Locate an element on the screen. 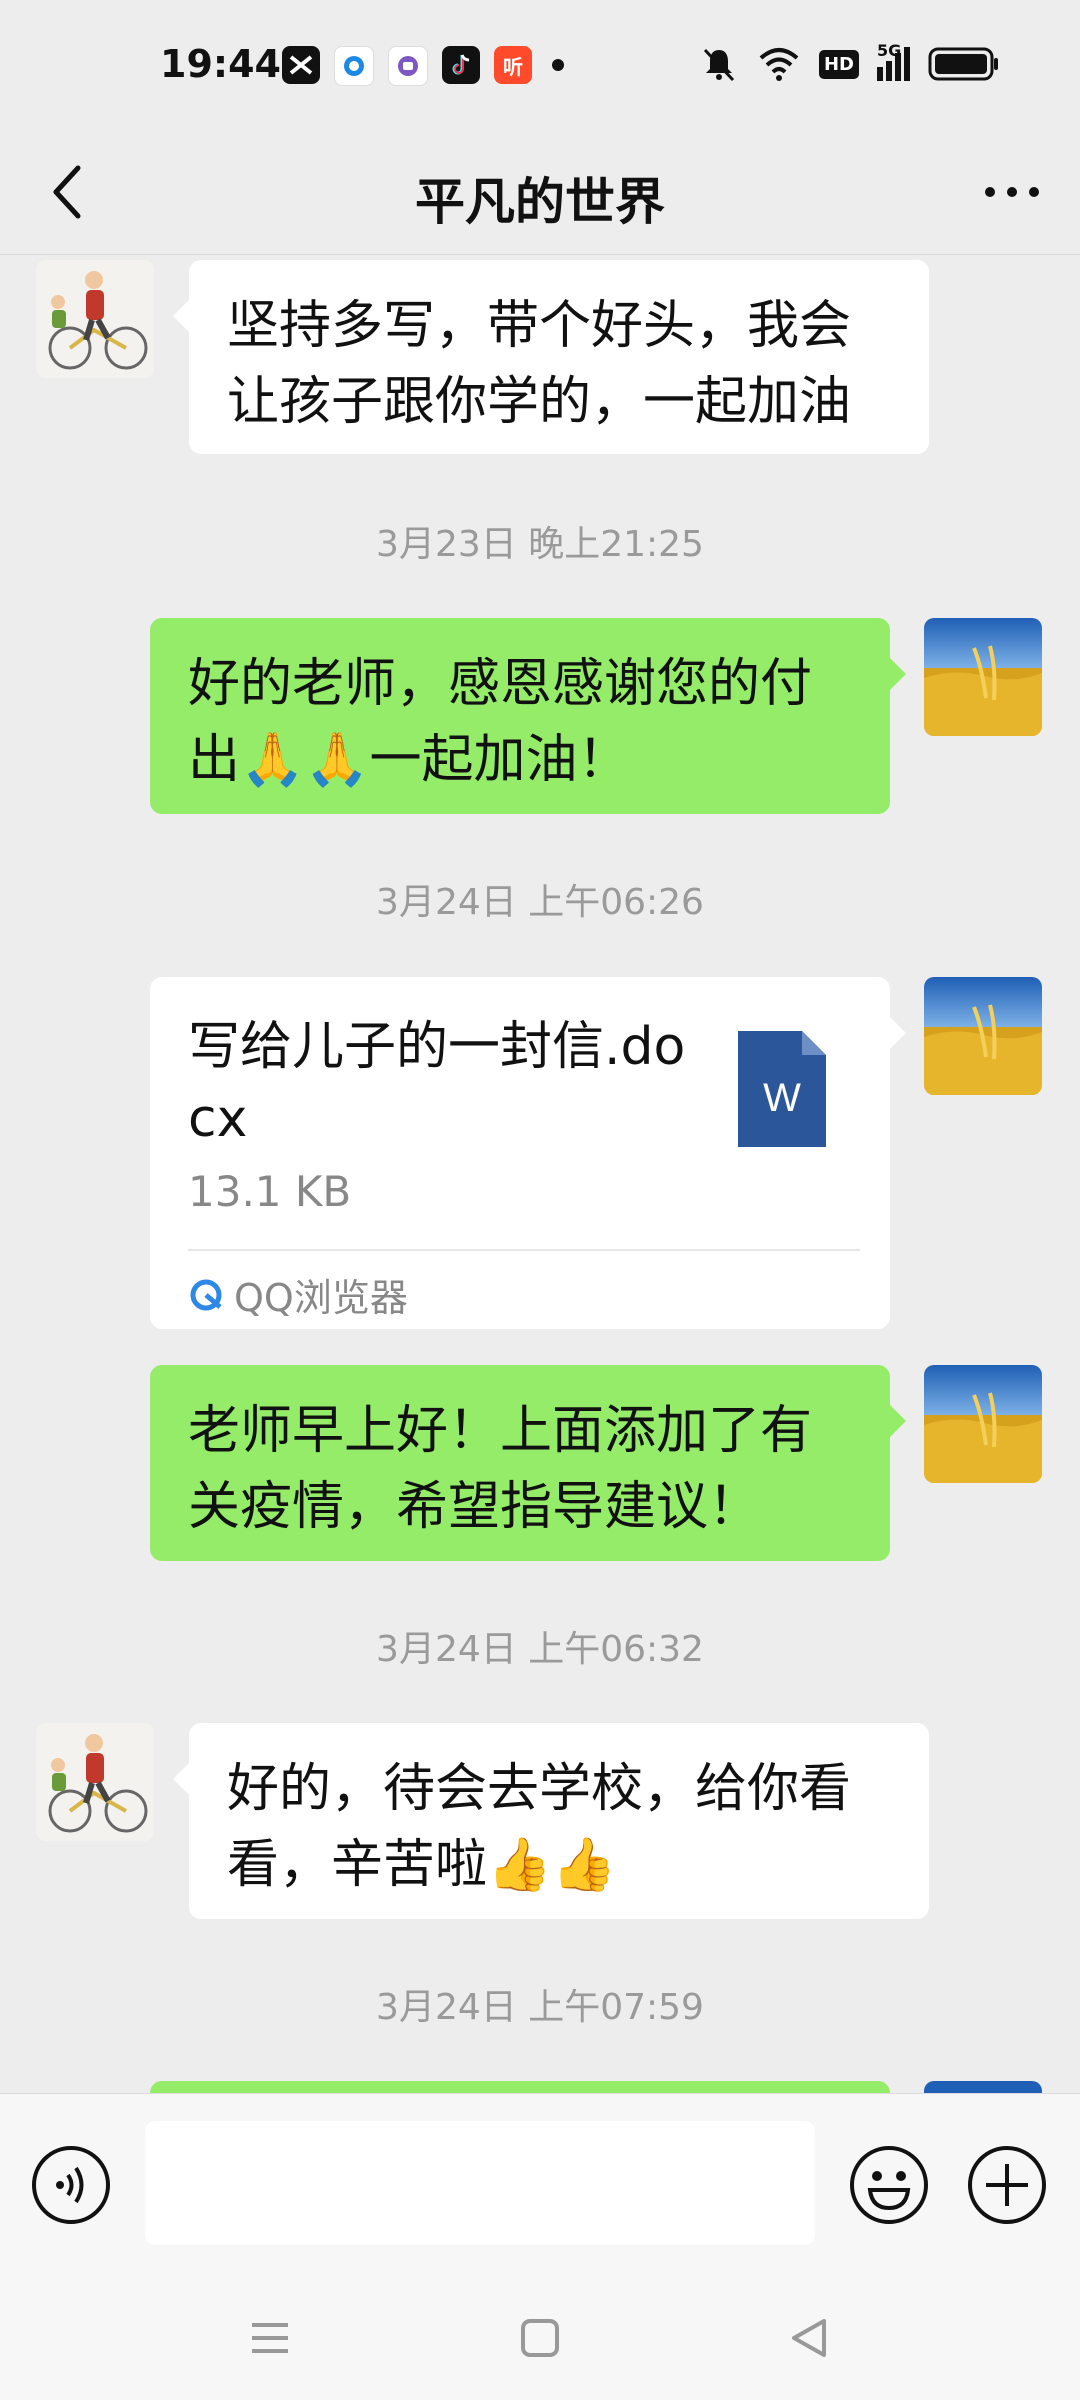  sent-message-bubble: 老师早上好！上面添加了有关疫情，希望指导建议！ is located at coordinates (528, 1463).